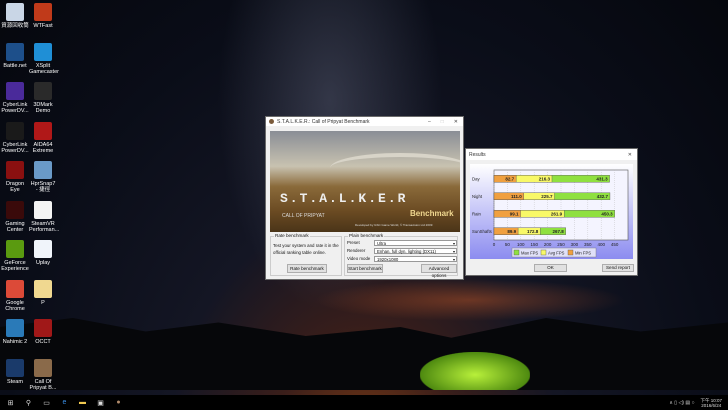 Image resolution: width=728 pixels, height=410 pixels. Describe the element at coordinates (442, 122) in the screenshot. I see `maximize-icon: □` at that location.